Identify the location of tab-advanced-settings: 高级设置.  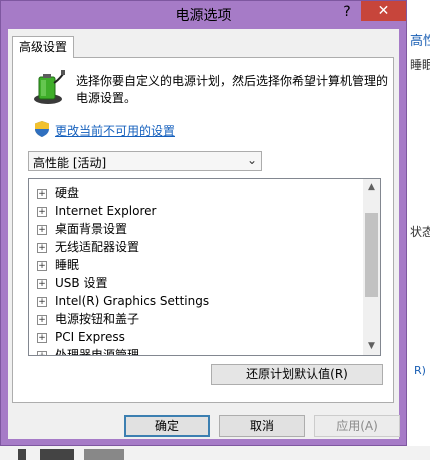
(43, 47).